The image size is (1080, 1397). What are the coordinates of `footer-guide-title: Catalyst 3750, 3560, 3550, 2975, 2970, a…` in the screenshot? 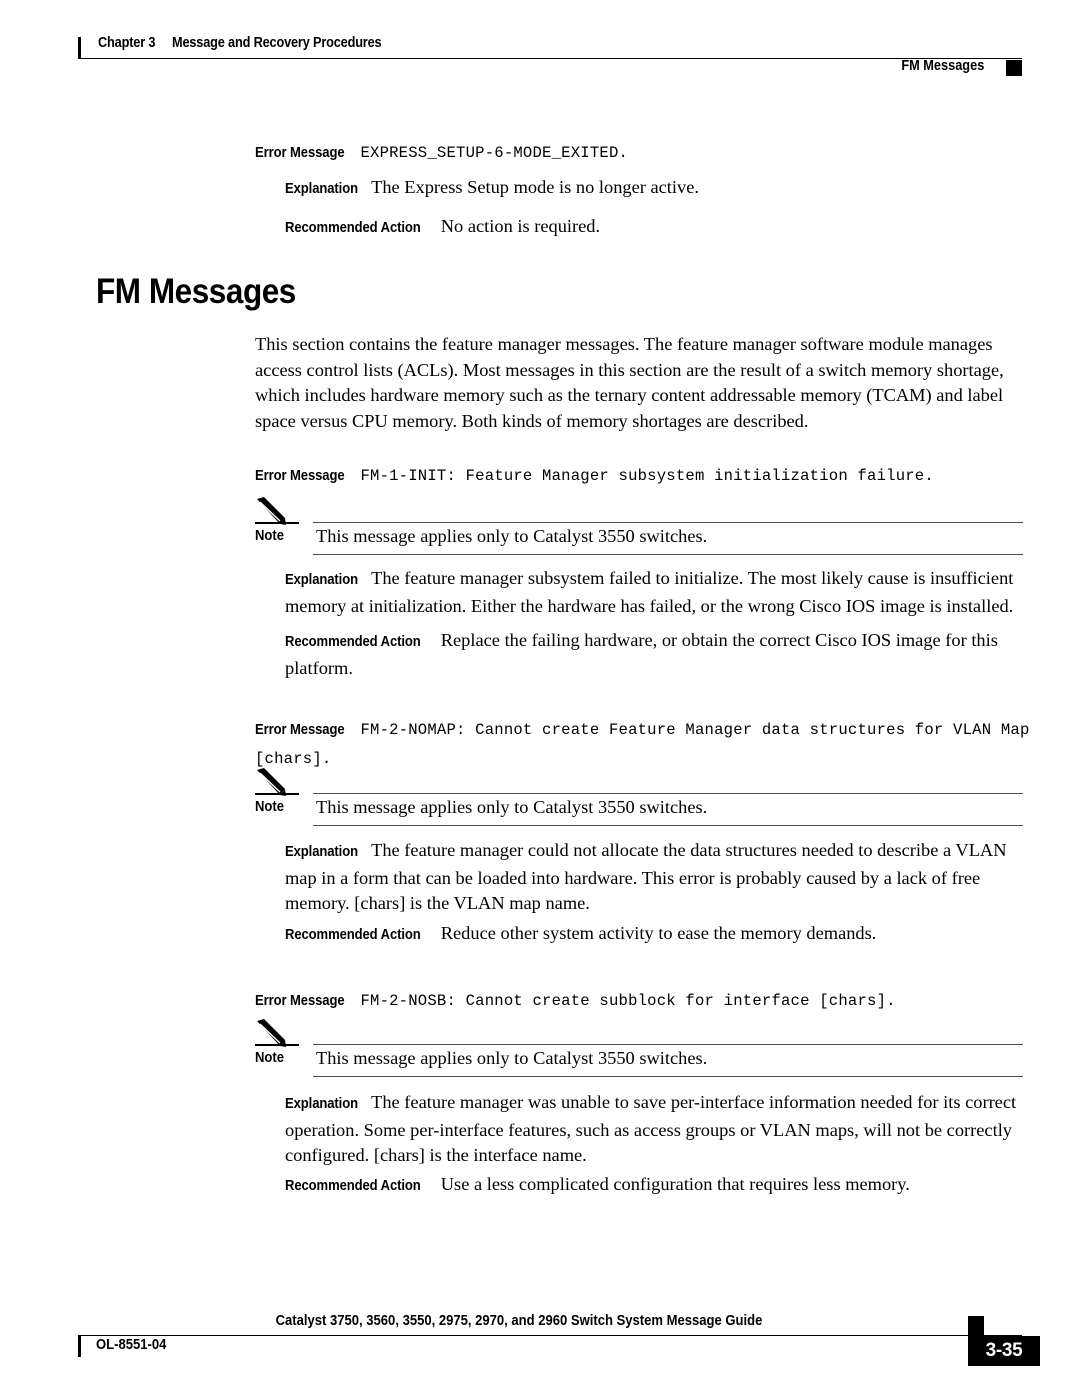 It's located at (519, 1321).